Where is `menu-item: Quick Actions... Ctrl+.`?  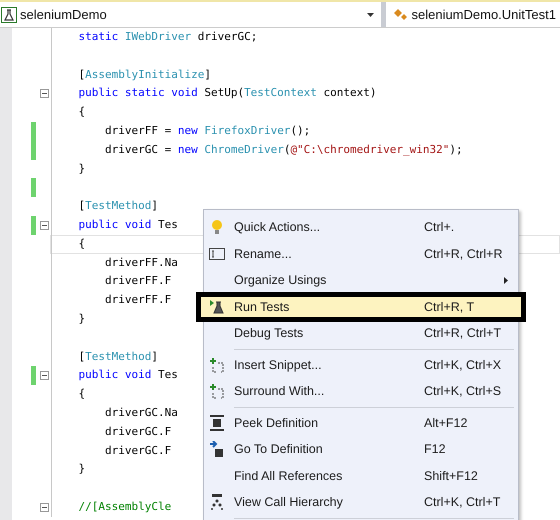 menu-item: Quick Actions... Ctrl+. is located at coordinates (361, 227).